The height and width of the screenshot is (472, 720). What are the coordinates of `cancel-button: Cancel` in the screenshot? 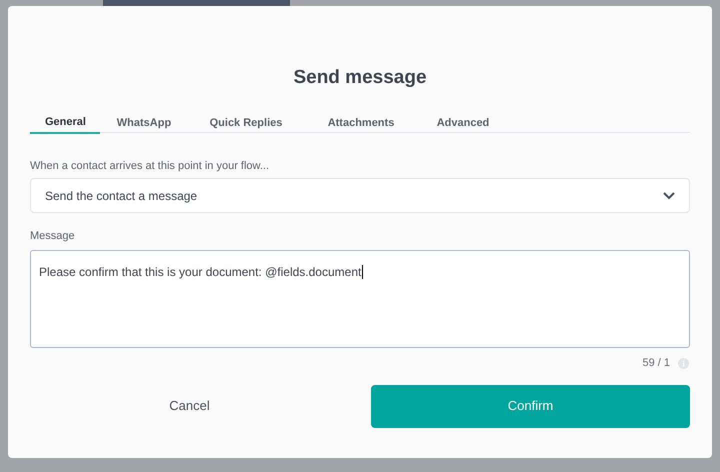 It's located at (189, 406).